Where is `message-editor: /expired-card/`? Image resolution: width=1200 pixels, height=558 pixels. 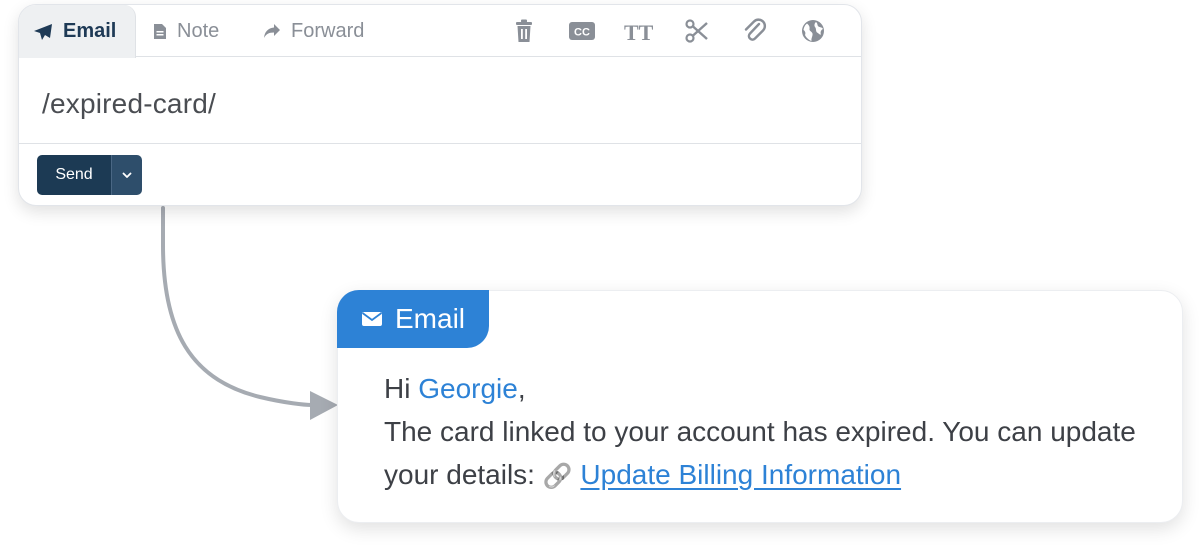
message-editor: /expired-card/ is located at coordinates (440, 100).